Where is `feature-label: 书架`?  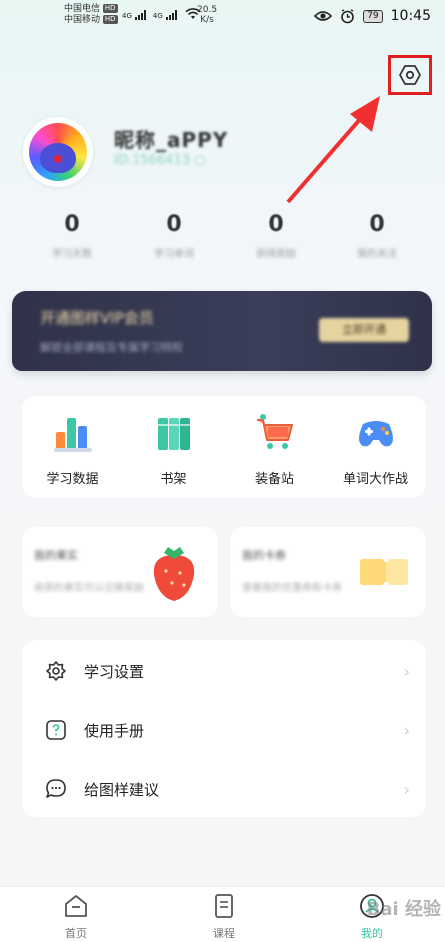
feature-label: 书架 is located at coordinates (173, 479).